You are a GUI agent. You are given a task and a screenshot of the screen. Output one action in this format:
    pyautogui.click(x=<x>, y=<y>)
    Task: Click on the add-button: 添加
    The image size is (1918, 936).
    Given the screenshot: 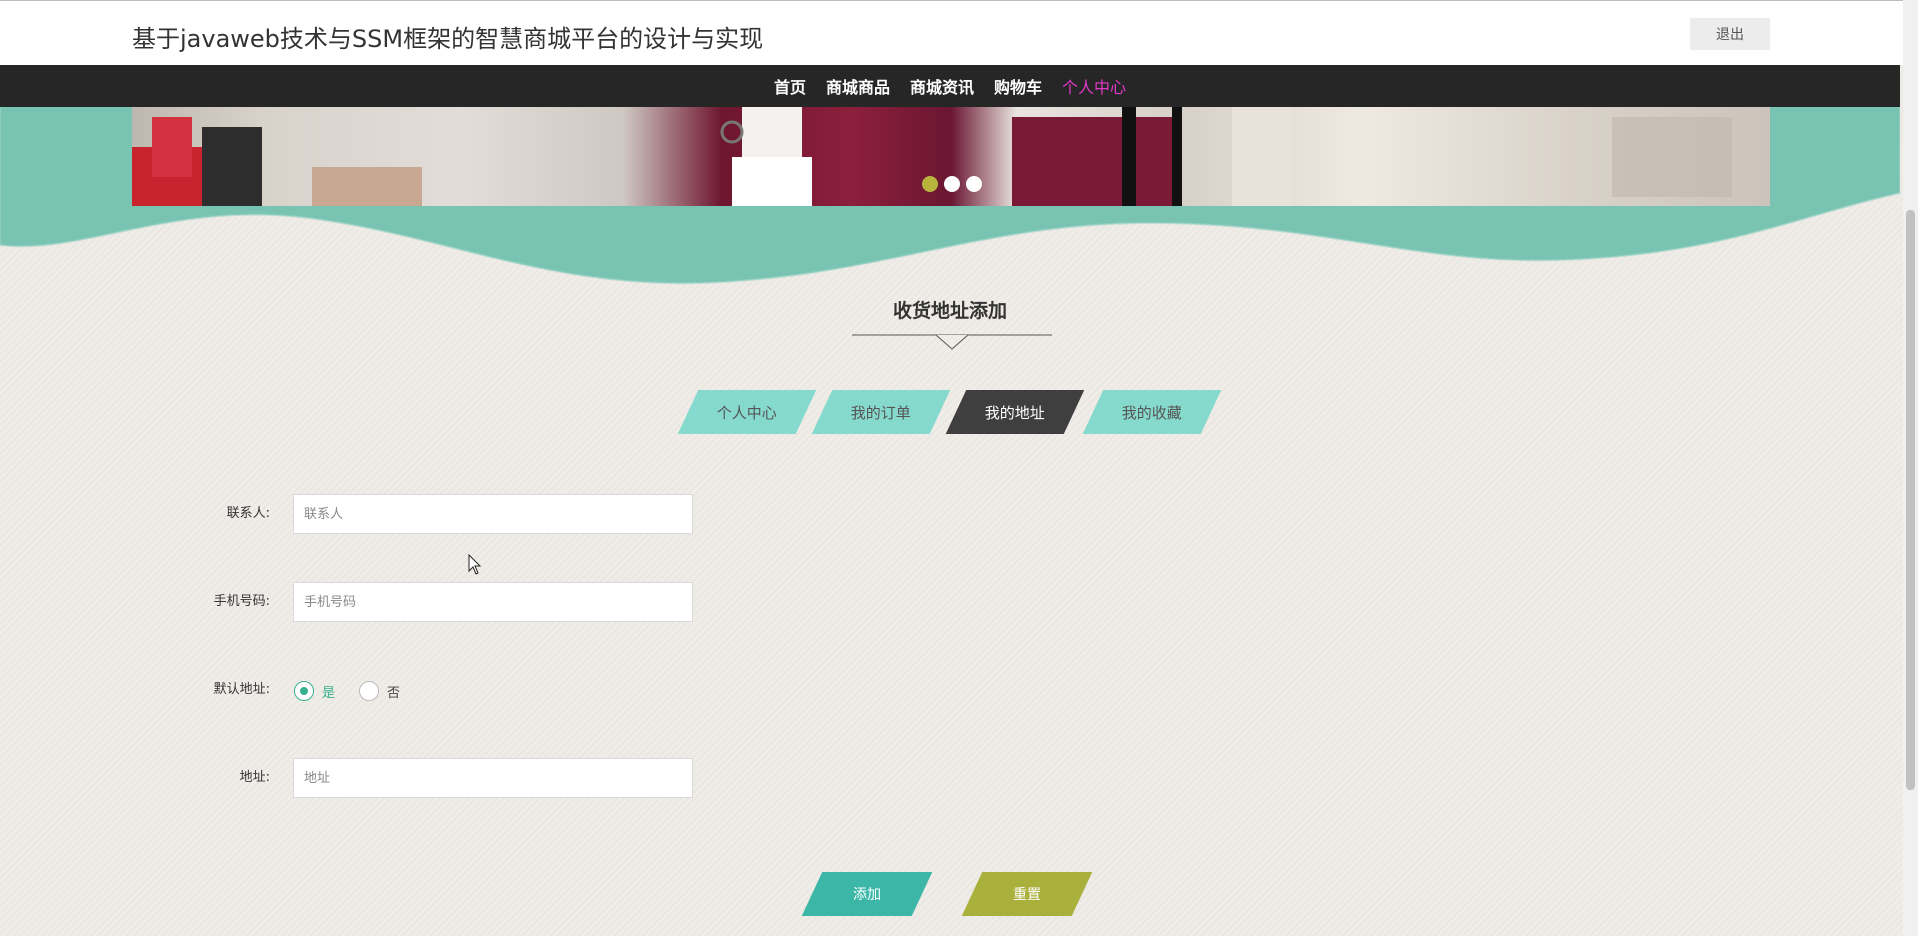 What is the action you would take?
    pyautogui.click(x=867, y=894)
    